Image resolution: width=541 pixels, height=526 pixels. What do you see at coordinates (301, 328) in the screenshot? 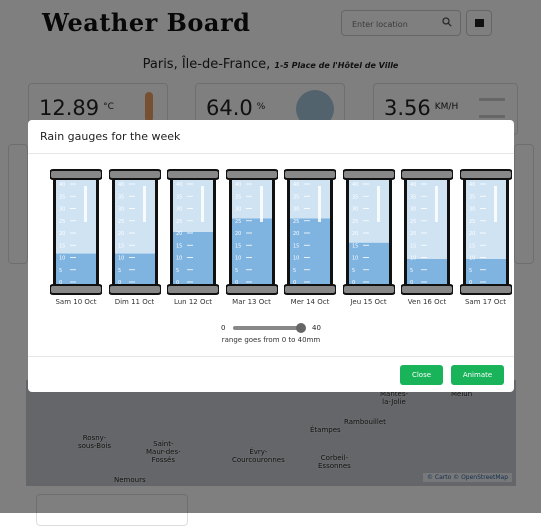
I see `slider-thumb` at bounding box center [301, 328].